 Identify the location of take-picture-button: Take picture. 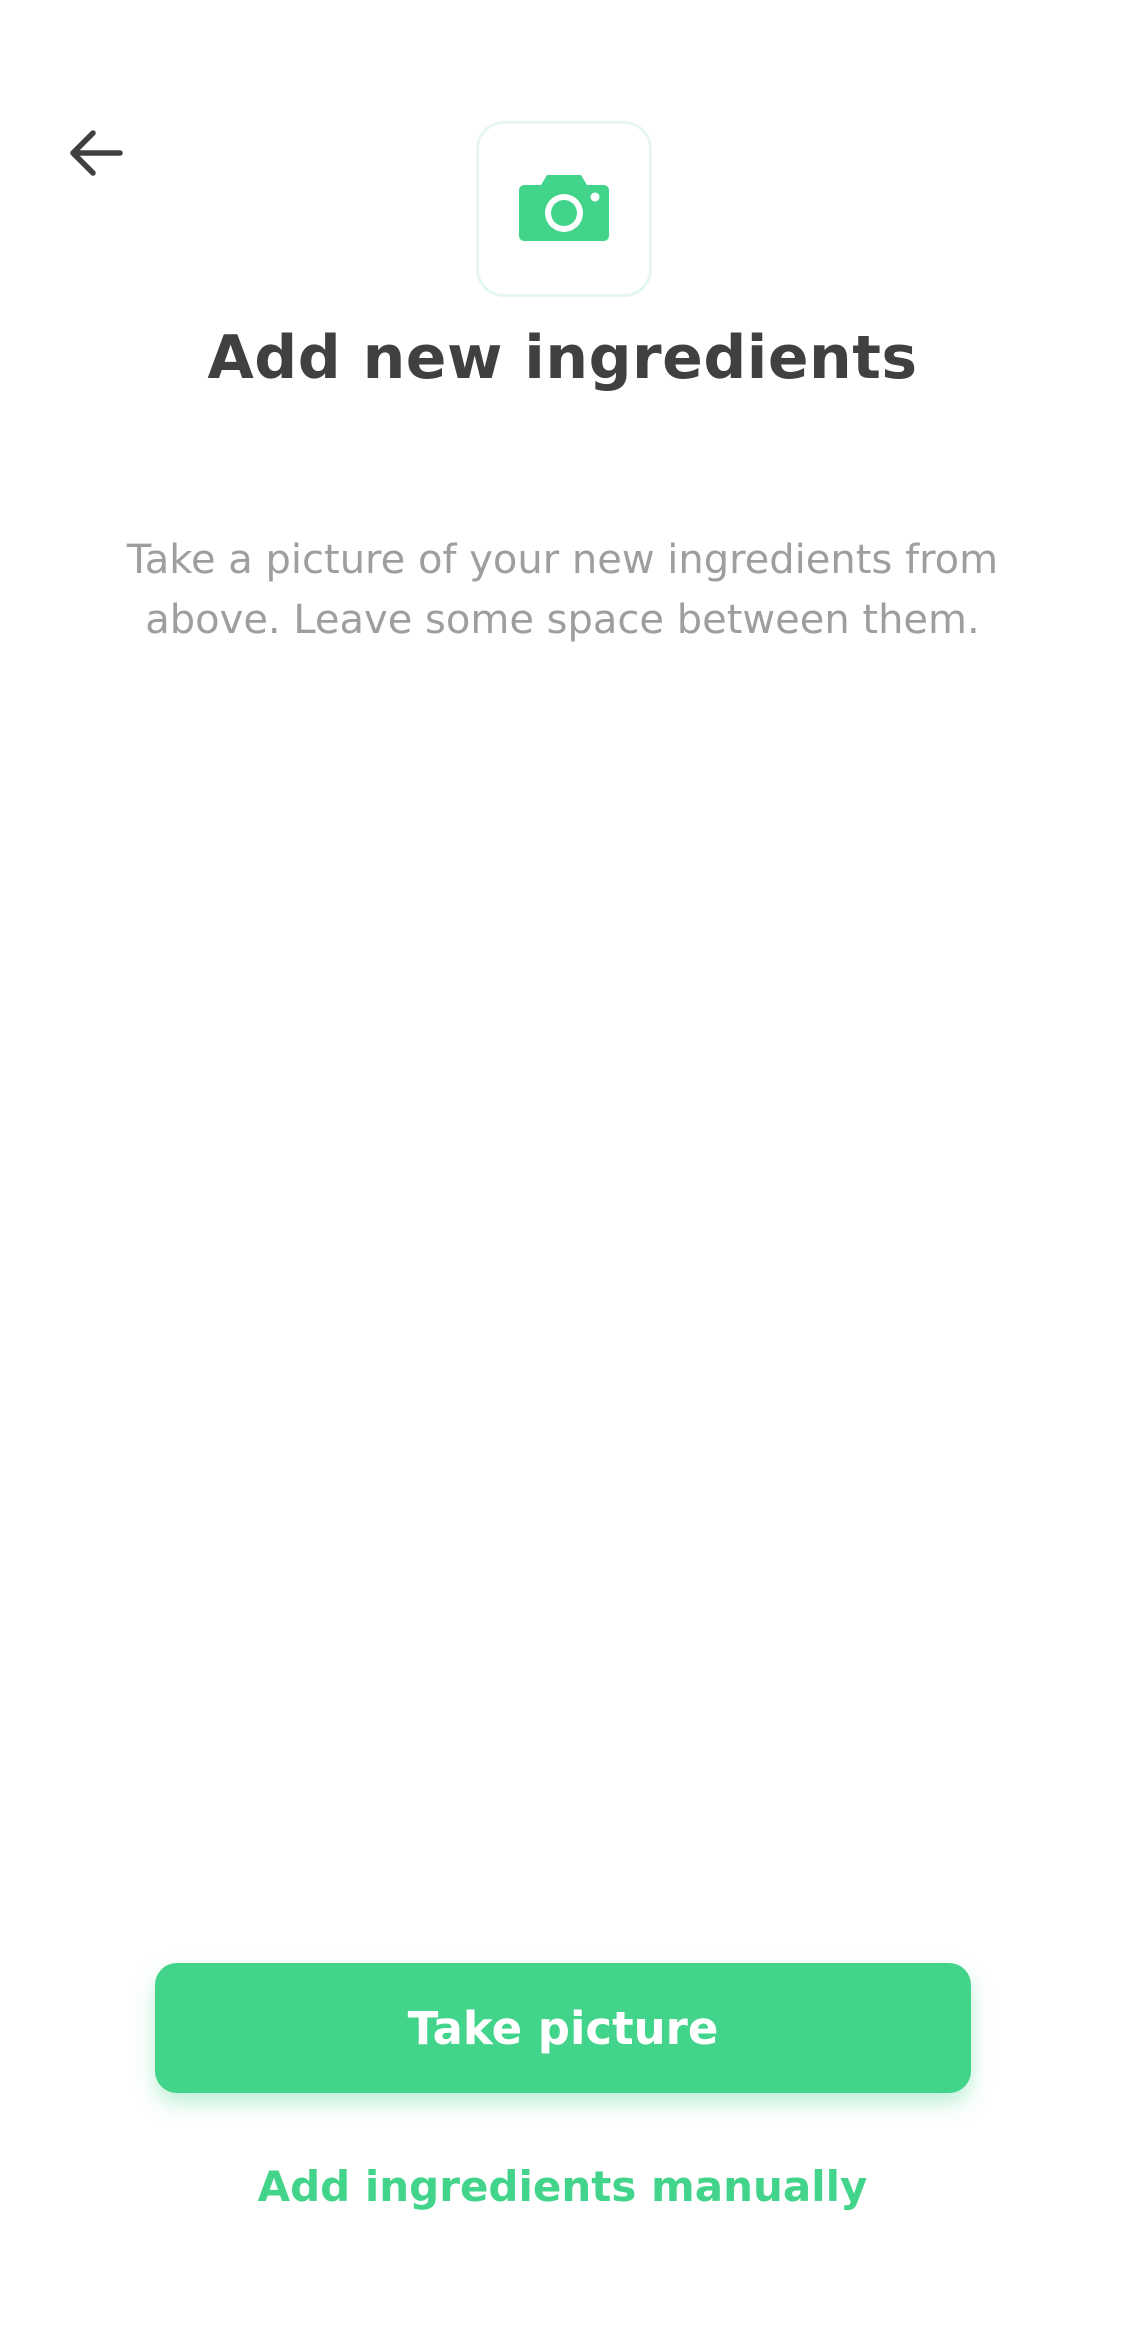
(563, 2028).